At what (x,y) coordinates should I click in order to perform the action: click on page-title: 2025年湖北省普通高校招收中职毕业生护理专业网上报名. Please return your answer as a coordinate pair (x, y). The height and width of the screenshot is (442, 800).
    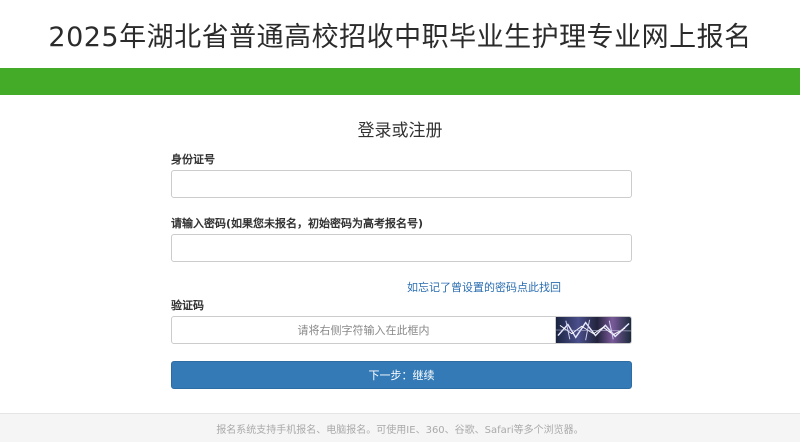
    Looking at the image, I should click on (400, 37).